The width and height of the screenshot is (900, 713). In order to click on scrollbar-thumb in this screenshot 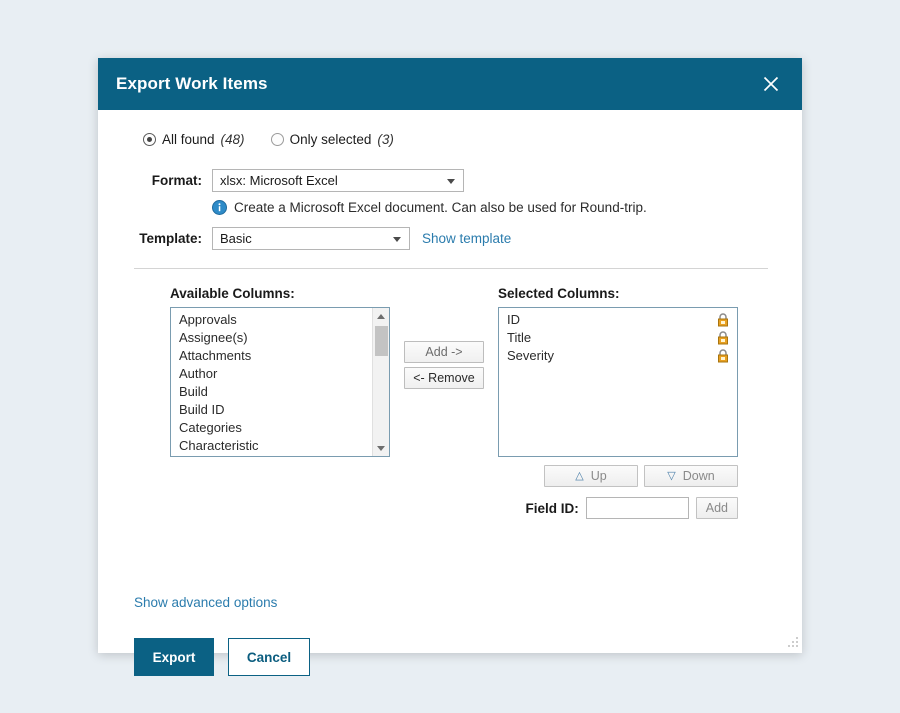, I will do `click(381, 341)`.